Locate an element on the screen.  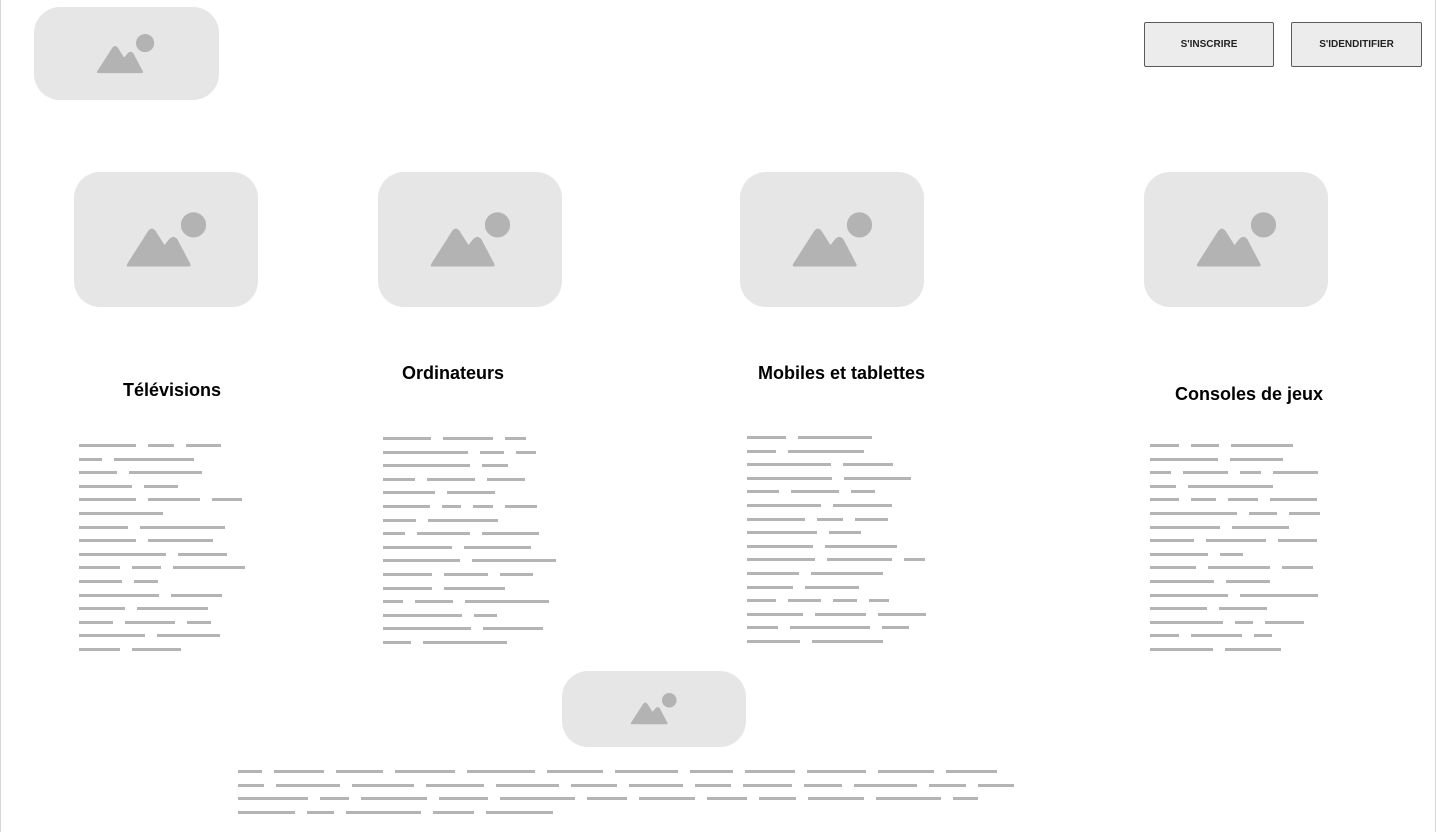
footer-image-placeholder is located at coordinates (654, 709).